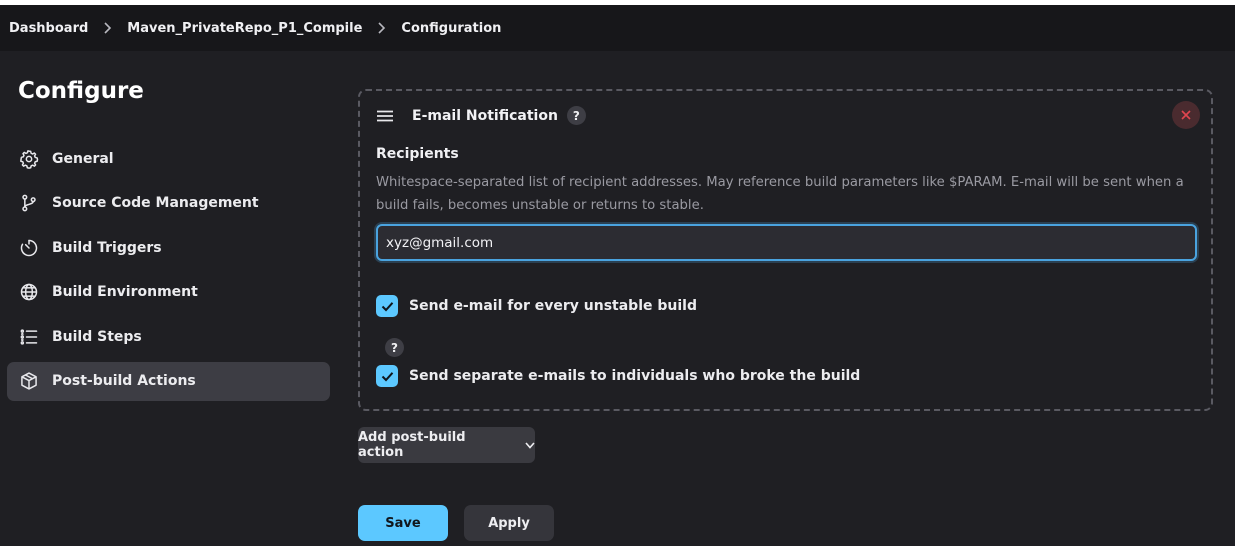 This screenshot has width=1235, height=546. What do you see at coordinates (403, 523) in the screenshot?
I see `save-button: Save` at bounding box center [403, 523].